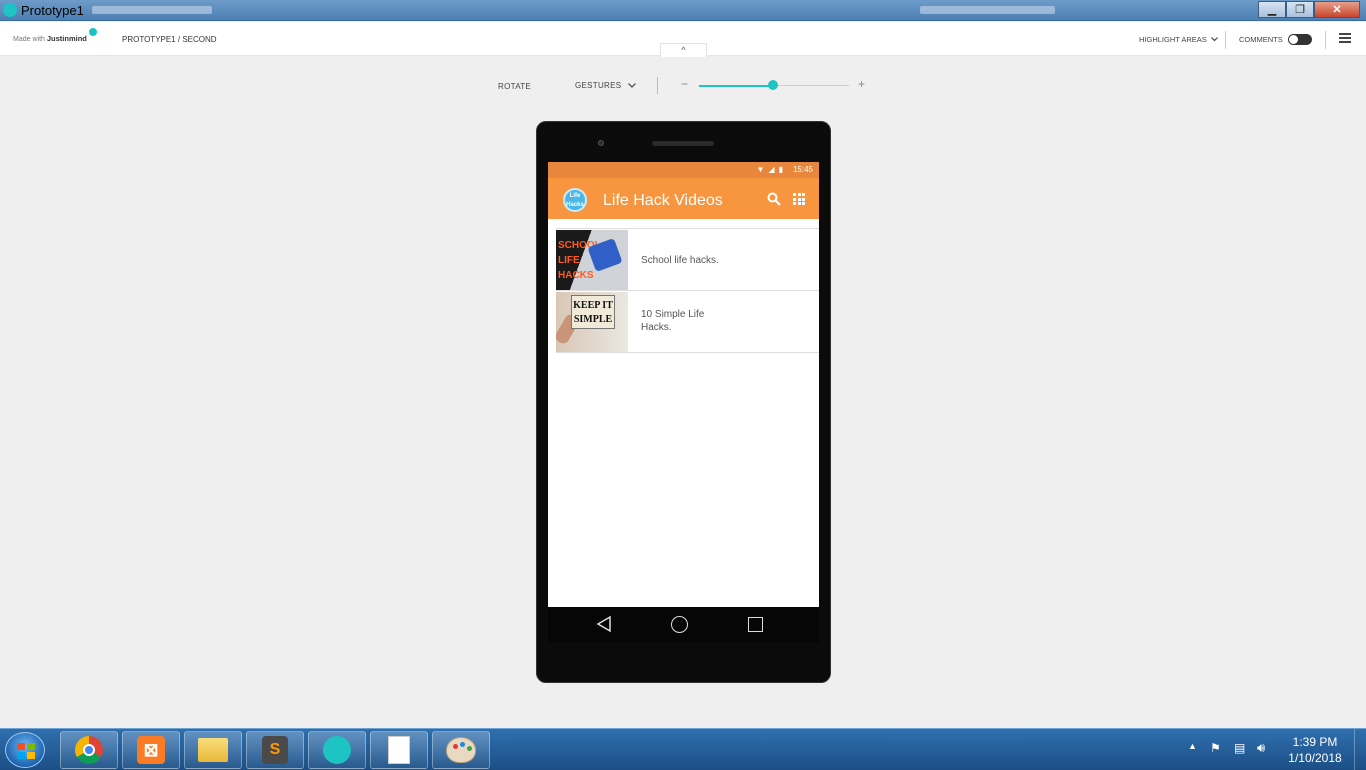 This screenshot has width=1366, height=770. I want to click on show-hidden-icons-button: ▲, so click(1192, 746).